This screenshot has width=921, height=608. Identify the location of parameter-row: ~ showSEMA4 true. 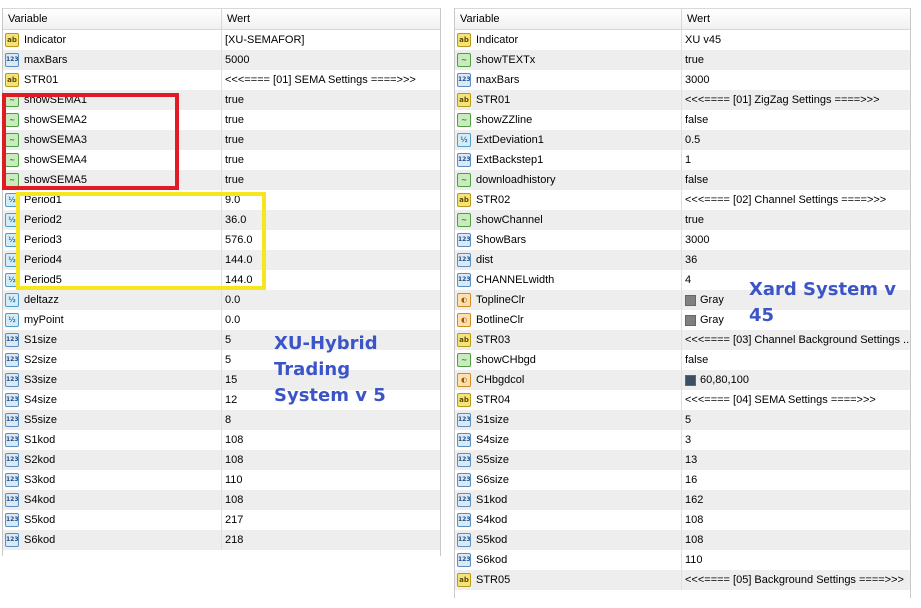
(221, 160).